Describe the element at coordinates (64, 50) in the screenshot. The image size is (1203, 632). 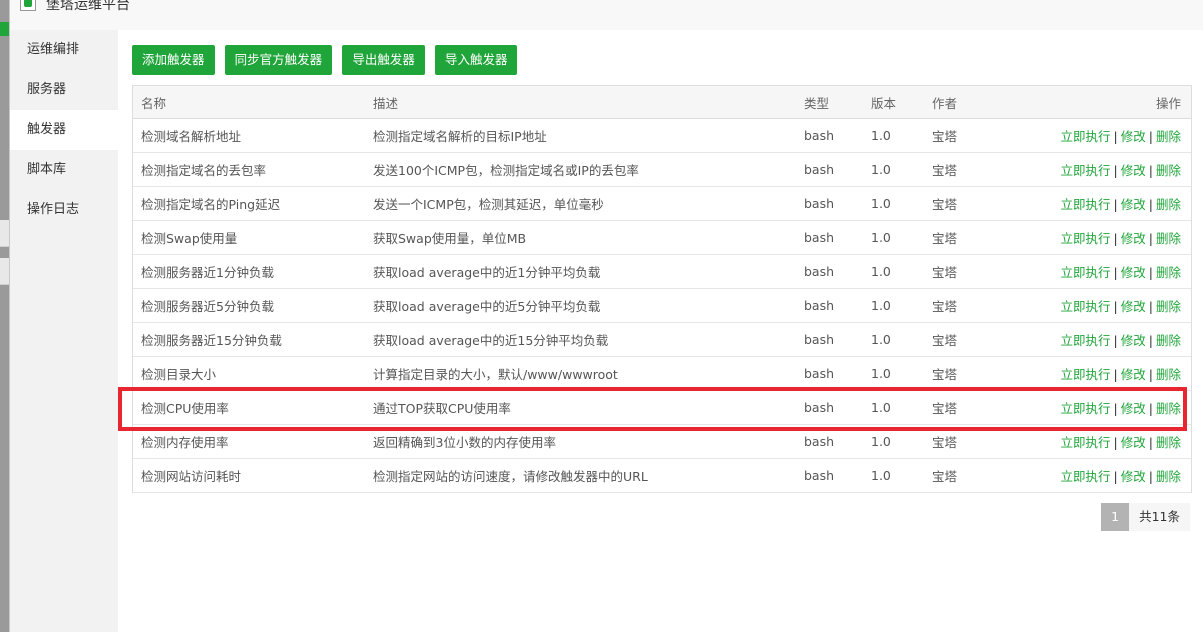
I see `sidebar-item-orchestration: 运维编排` at that location.